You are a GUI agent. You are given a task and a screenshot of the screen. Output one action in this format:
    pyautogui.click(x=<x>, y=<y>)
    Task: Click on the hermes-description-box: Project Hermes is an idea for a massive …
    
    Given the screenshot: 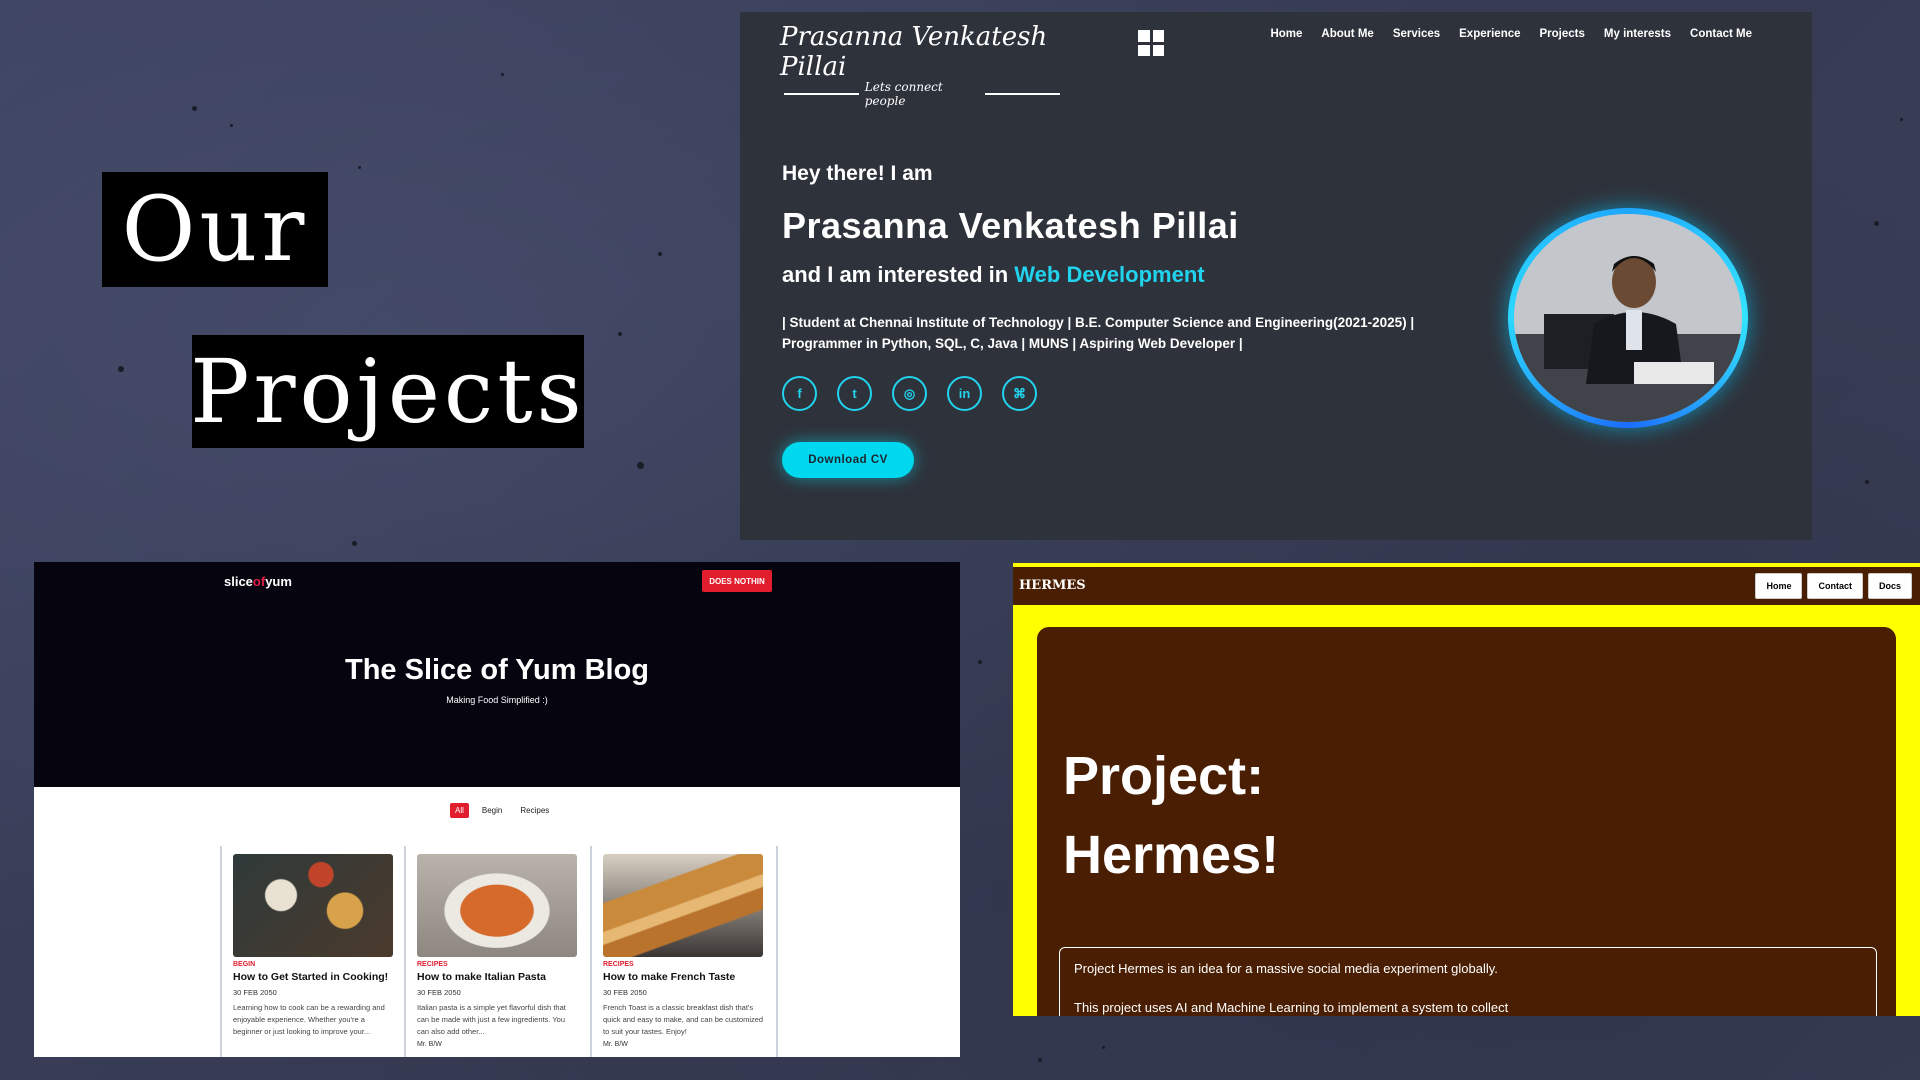 What is the action you would take?
    pyautogui.click(x=1468, y=981)
    